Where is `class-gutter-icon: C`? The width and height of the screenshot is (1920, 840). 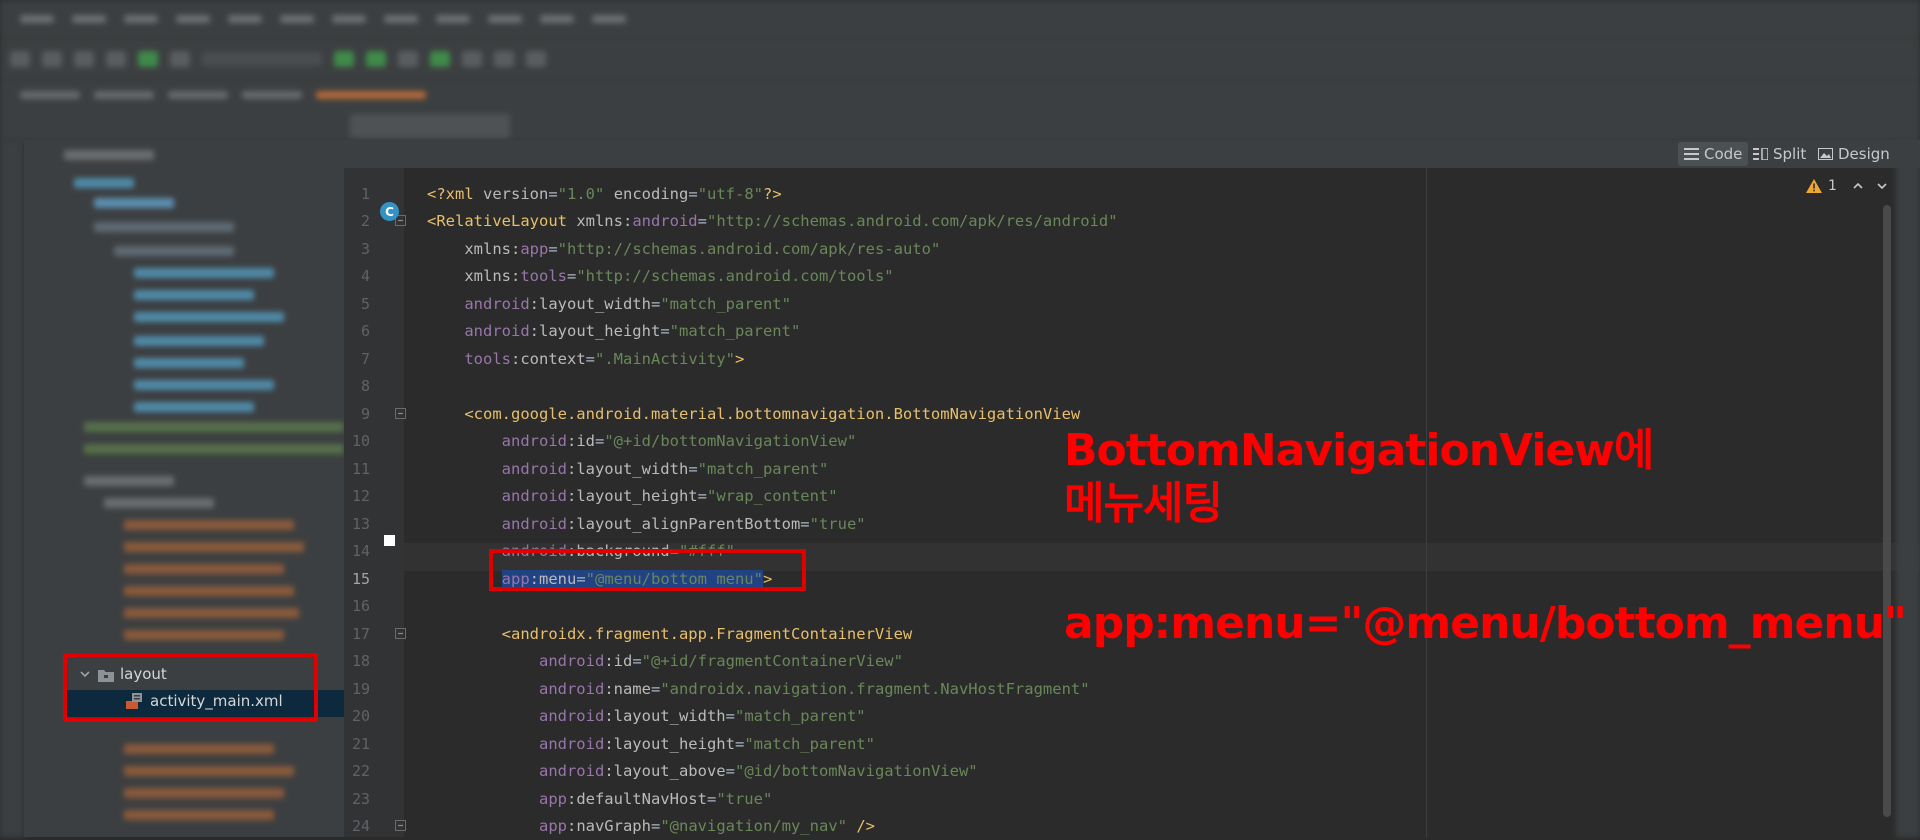 class-gutter-icon: C is located at coordinates (389, 211).